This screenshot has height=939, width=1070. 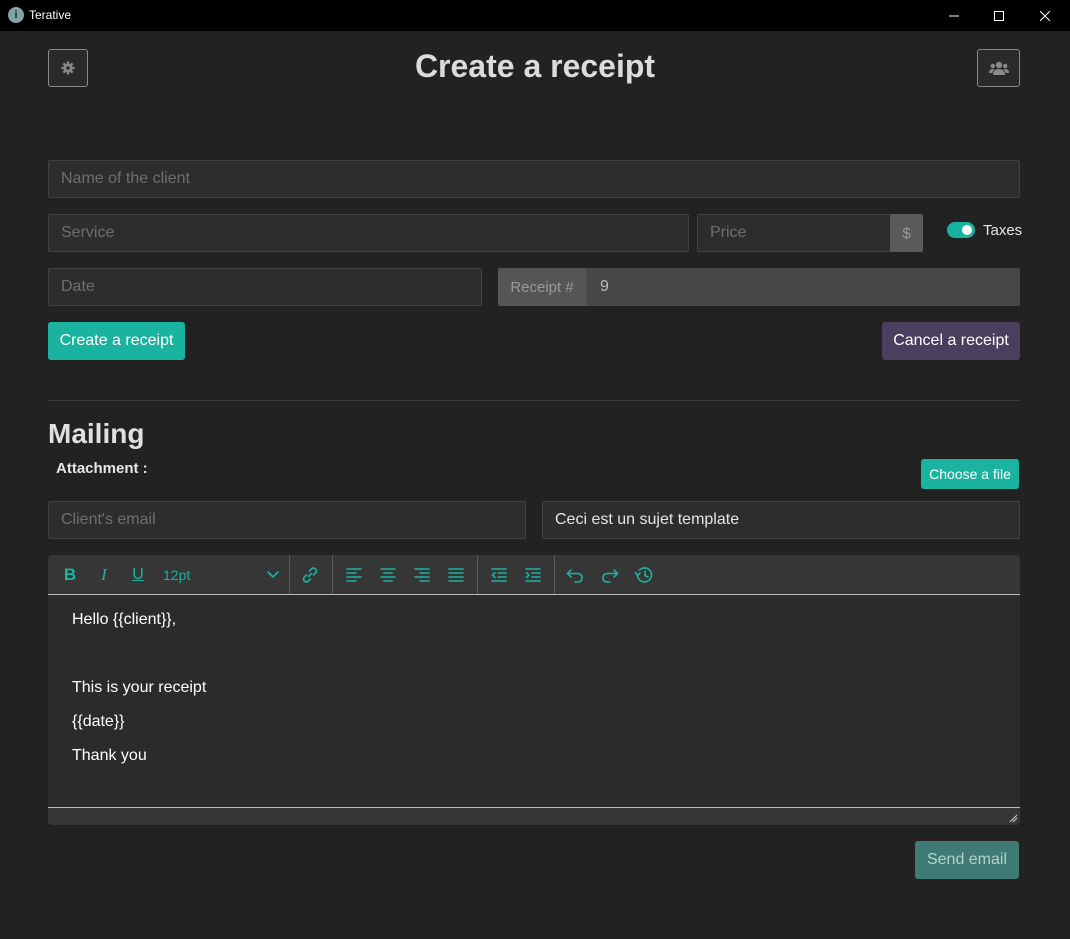 What do you see at coordinates (287, 520) in the screenshot?
I see `client-email-input` at bounding box center [287, 520].